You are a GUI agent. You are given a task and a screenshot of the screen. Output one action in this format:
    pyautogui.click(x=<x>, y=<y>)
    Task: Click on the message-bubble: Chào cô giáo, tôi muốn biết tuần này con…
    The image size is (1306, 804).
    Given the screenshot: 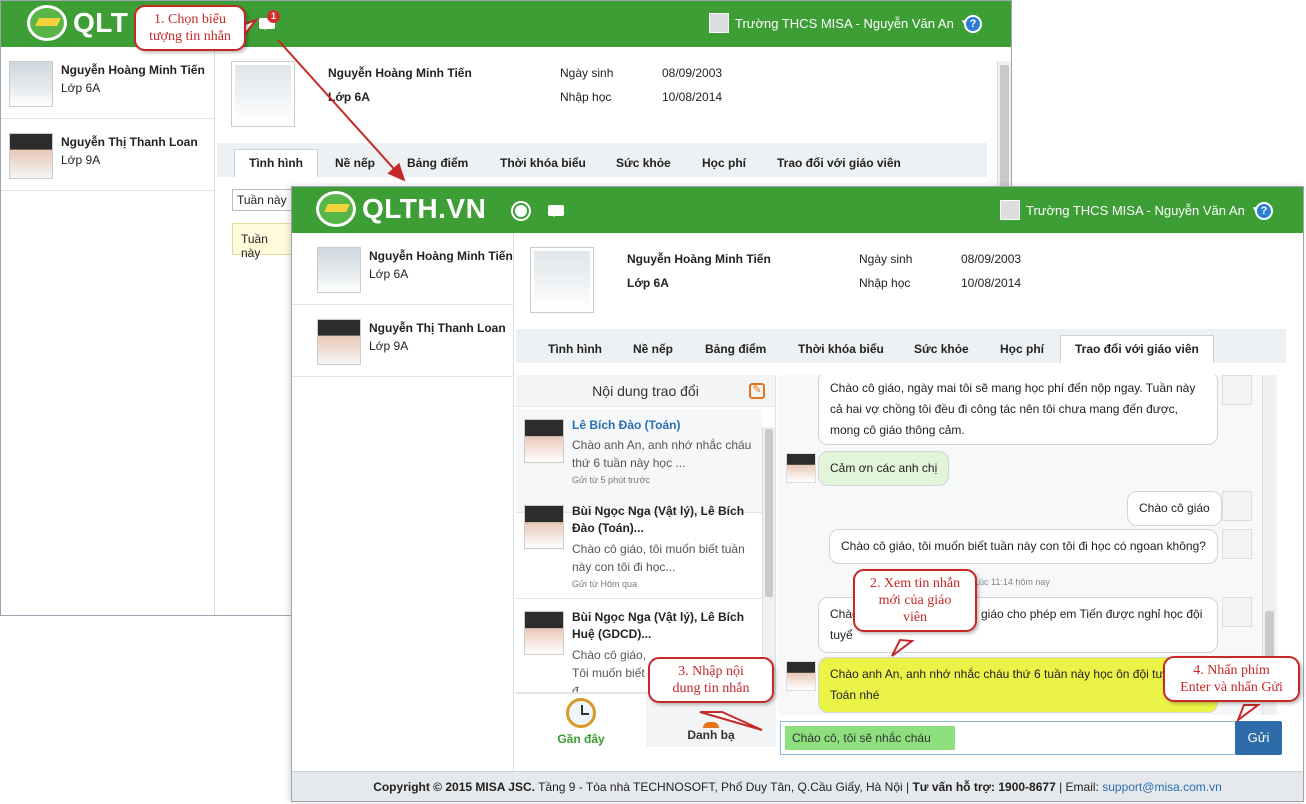 What is the action you would take?
    pyautogui.click(x=1023, y=546)
    